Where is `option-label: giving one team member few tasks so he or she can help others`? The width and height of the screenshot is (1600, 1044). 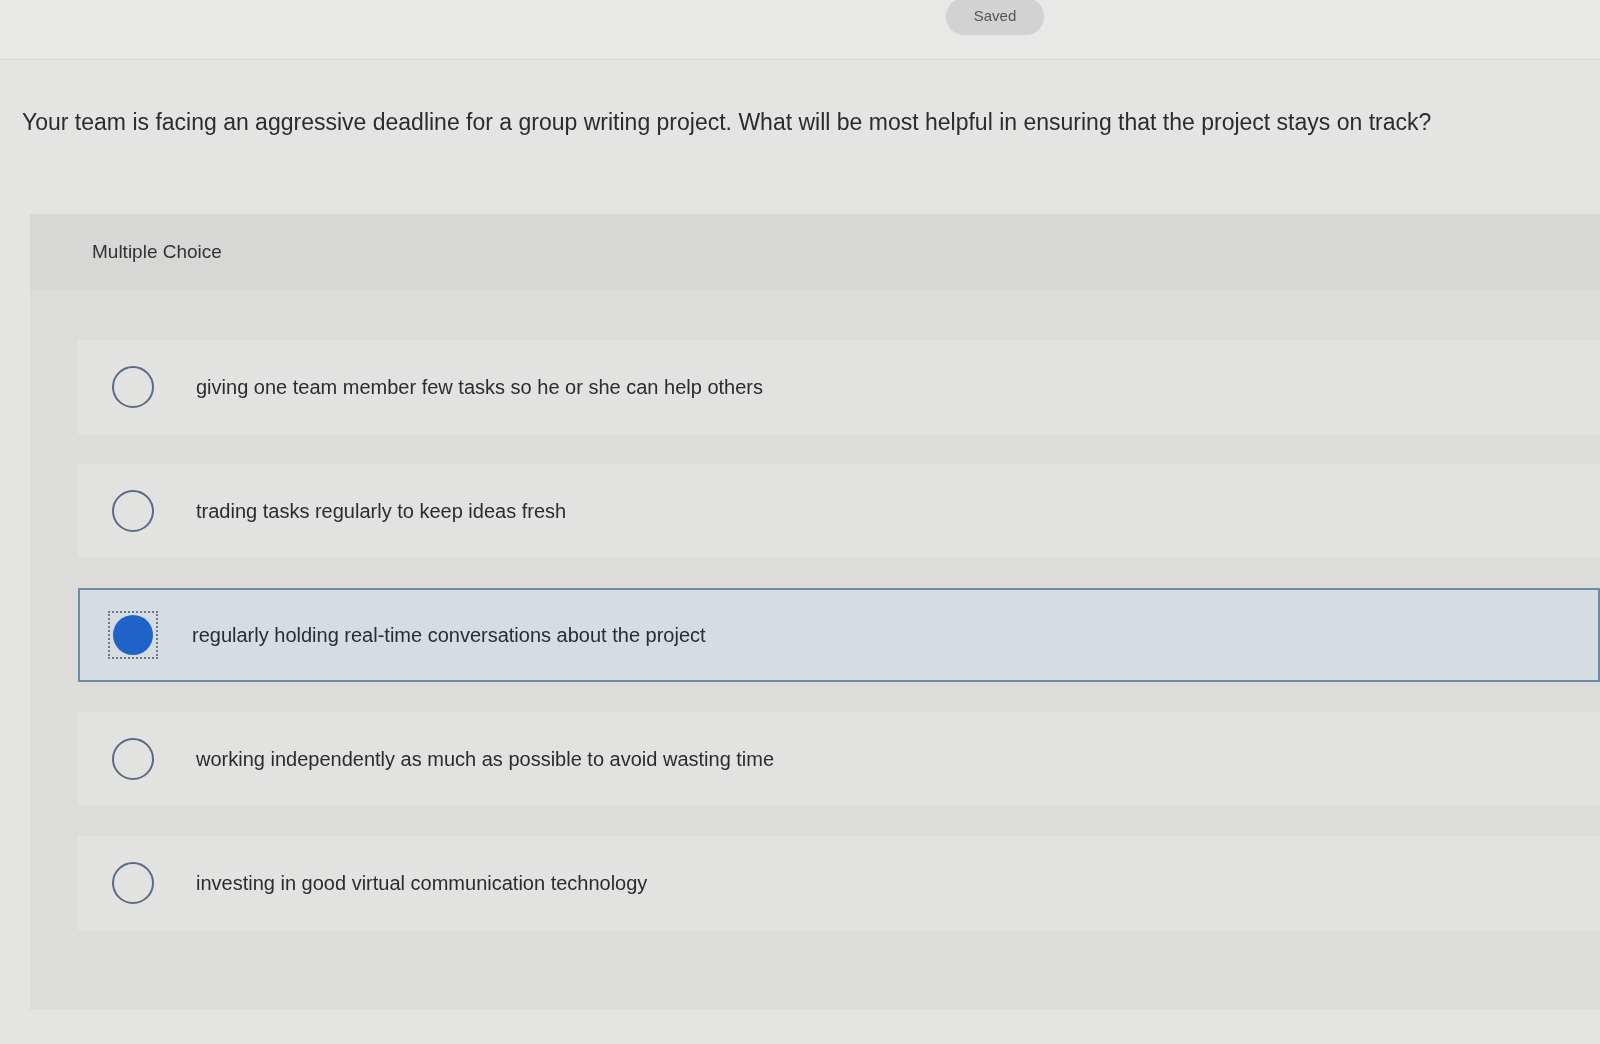
option-label: giving one team member few tasks so he or she can help others is located at coordinates (479, 387).